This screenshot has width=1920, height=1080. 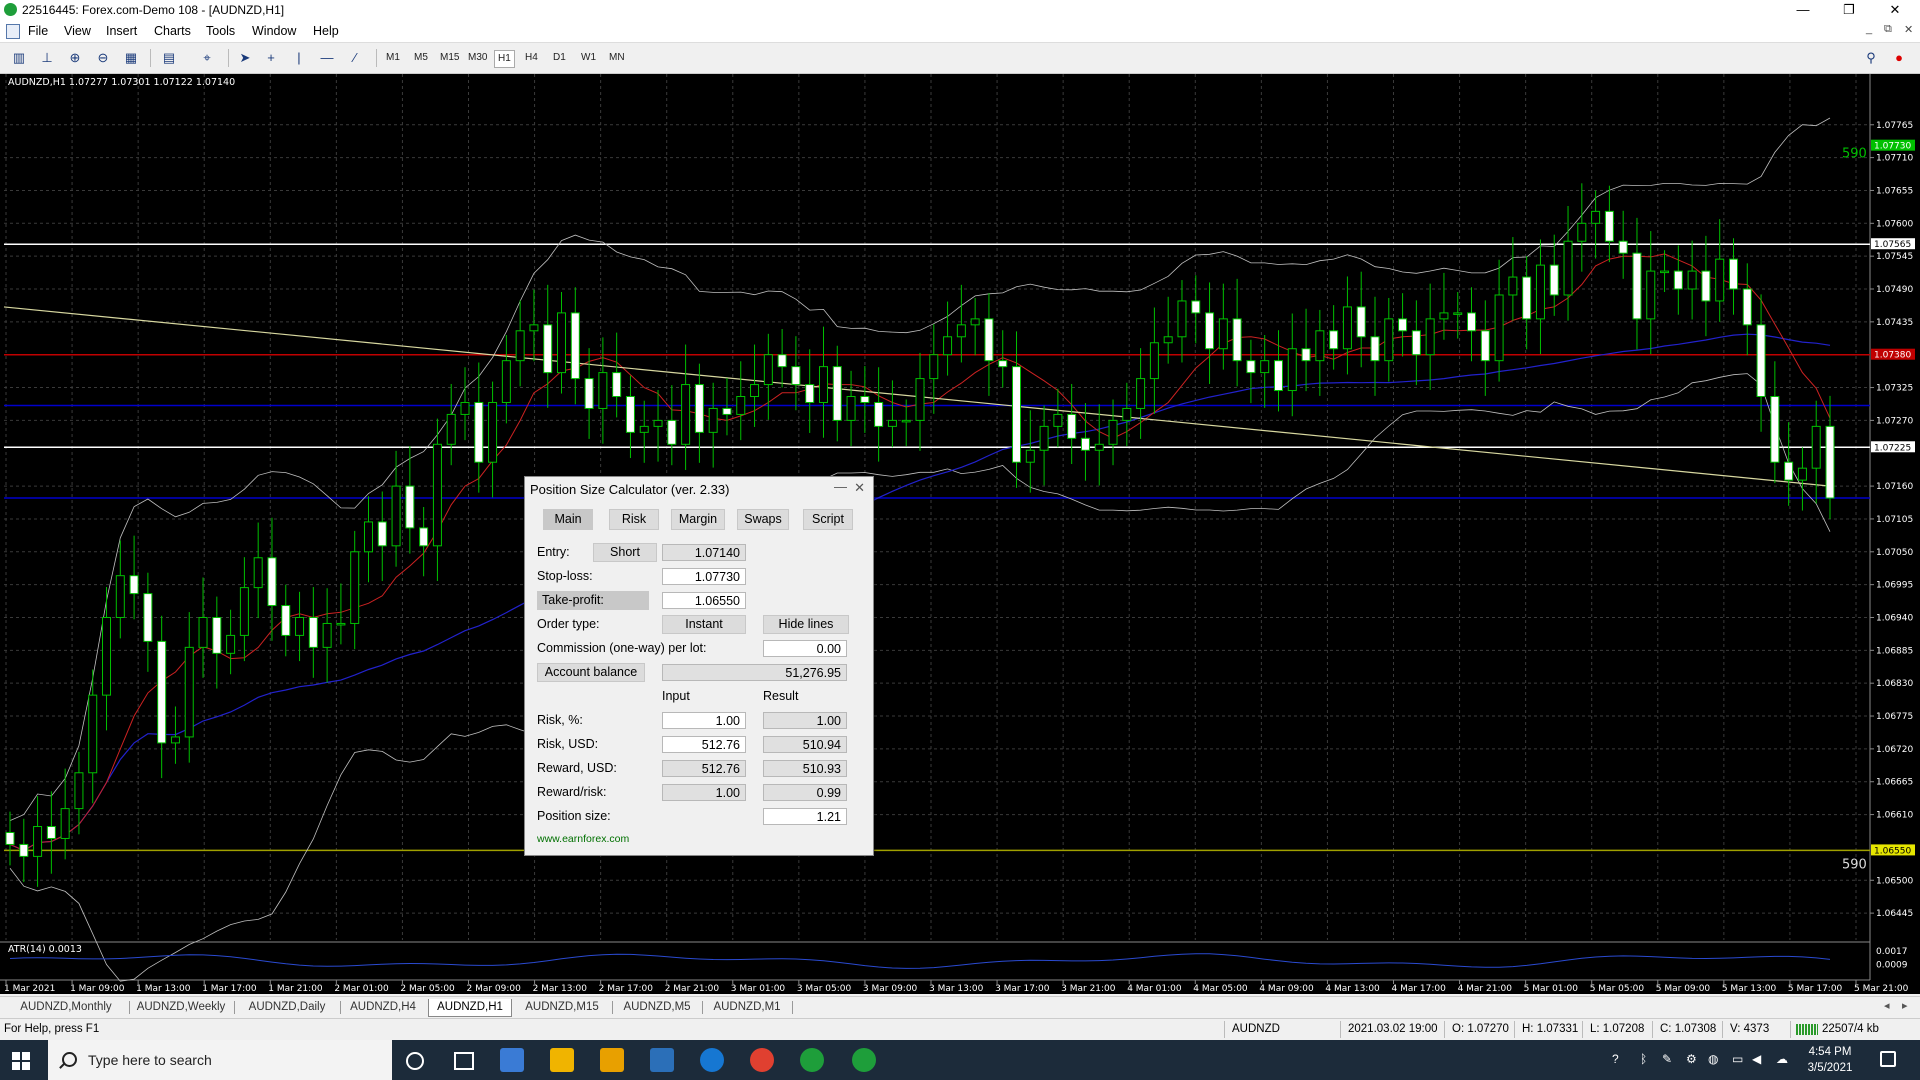 What do you see at coordinates (355, 58) in the screenshot?
I see `trendline-icon: ⁄` at bounding box center [355, 58].